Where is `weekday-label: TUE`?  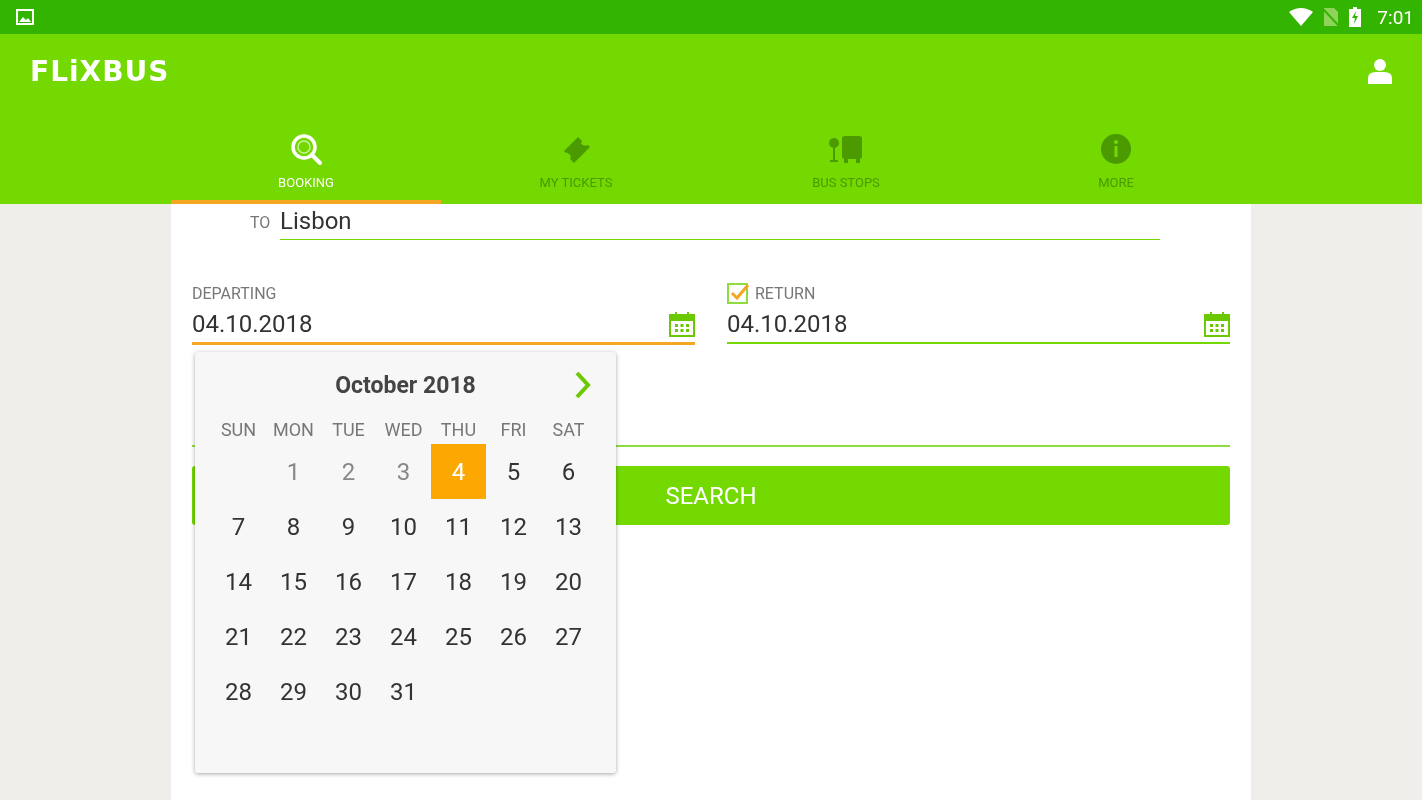
weekday-label: TUE is located at coordinates (348, 429).